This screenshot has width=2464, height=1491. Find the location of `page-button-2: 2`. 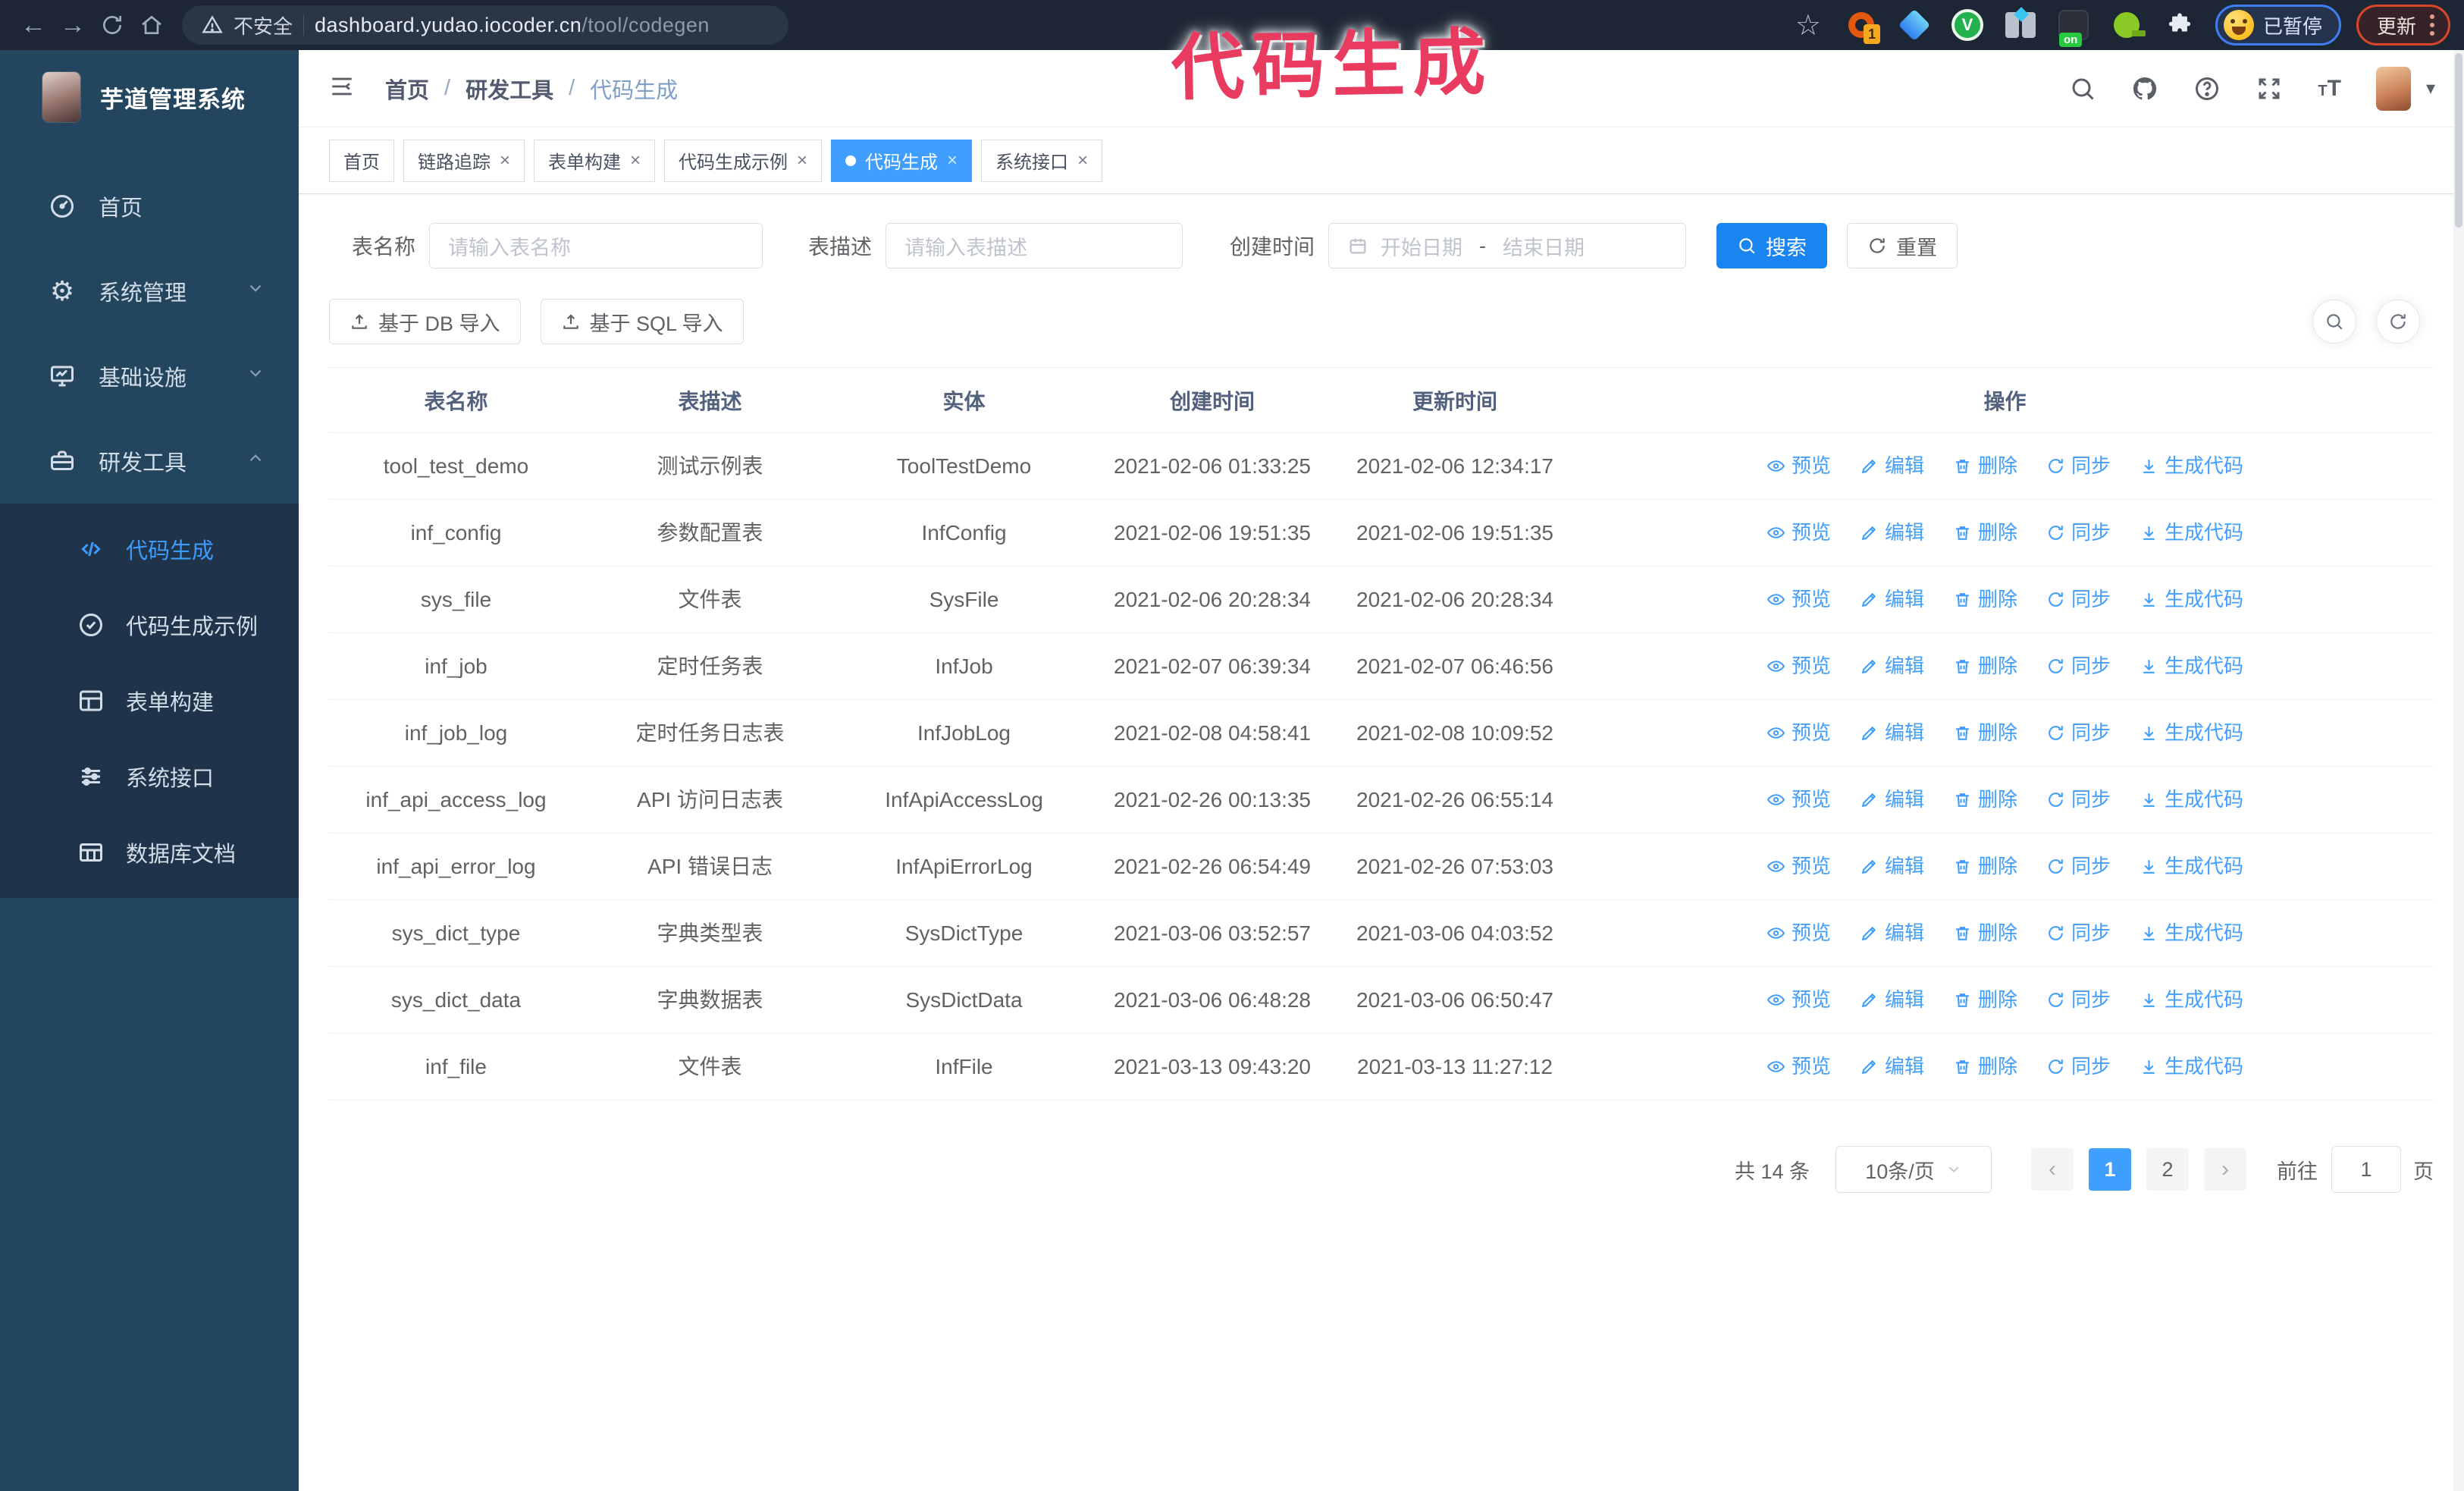

page-button-2: 2 is located at coordinates (2167, 1169).